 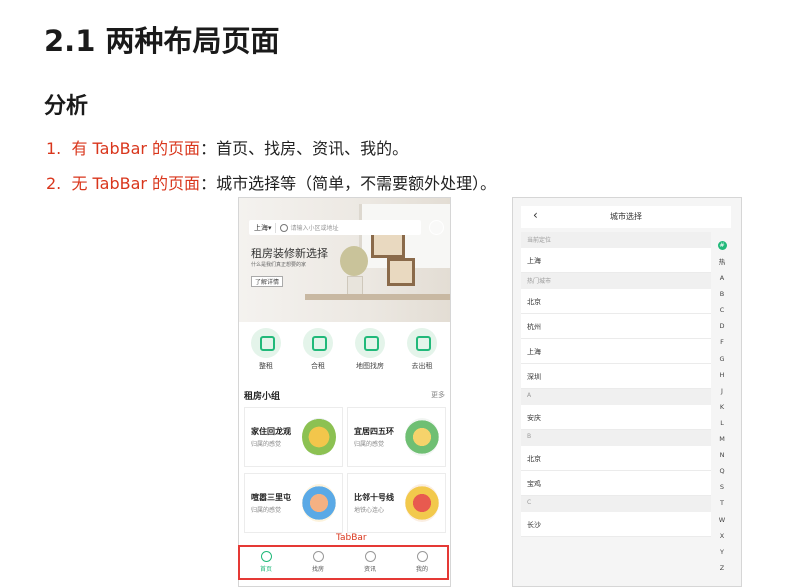 I want to click on index-letter: Y, so click(x=722, y=552).